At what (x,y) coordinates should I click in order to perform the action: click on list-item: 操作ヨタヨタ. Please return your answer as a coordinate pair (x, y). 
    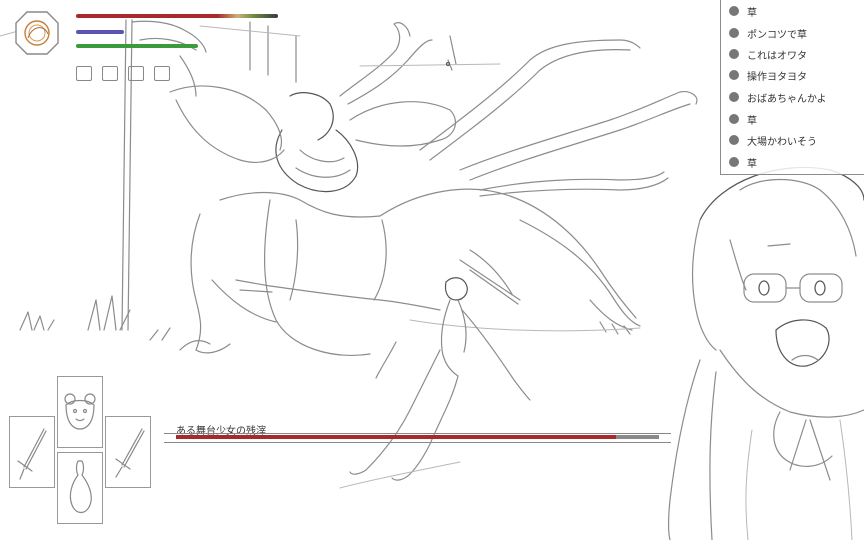
    Looking at the image, I should click on (768, 75).